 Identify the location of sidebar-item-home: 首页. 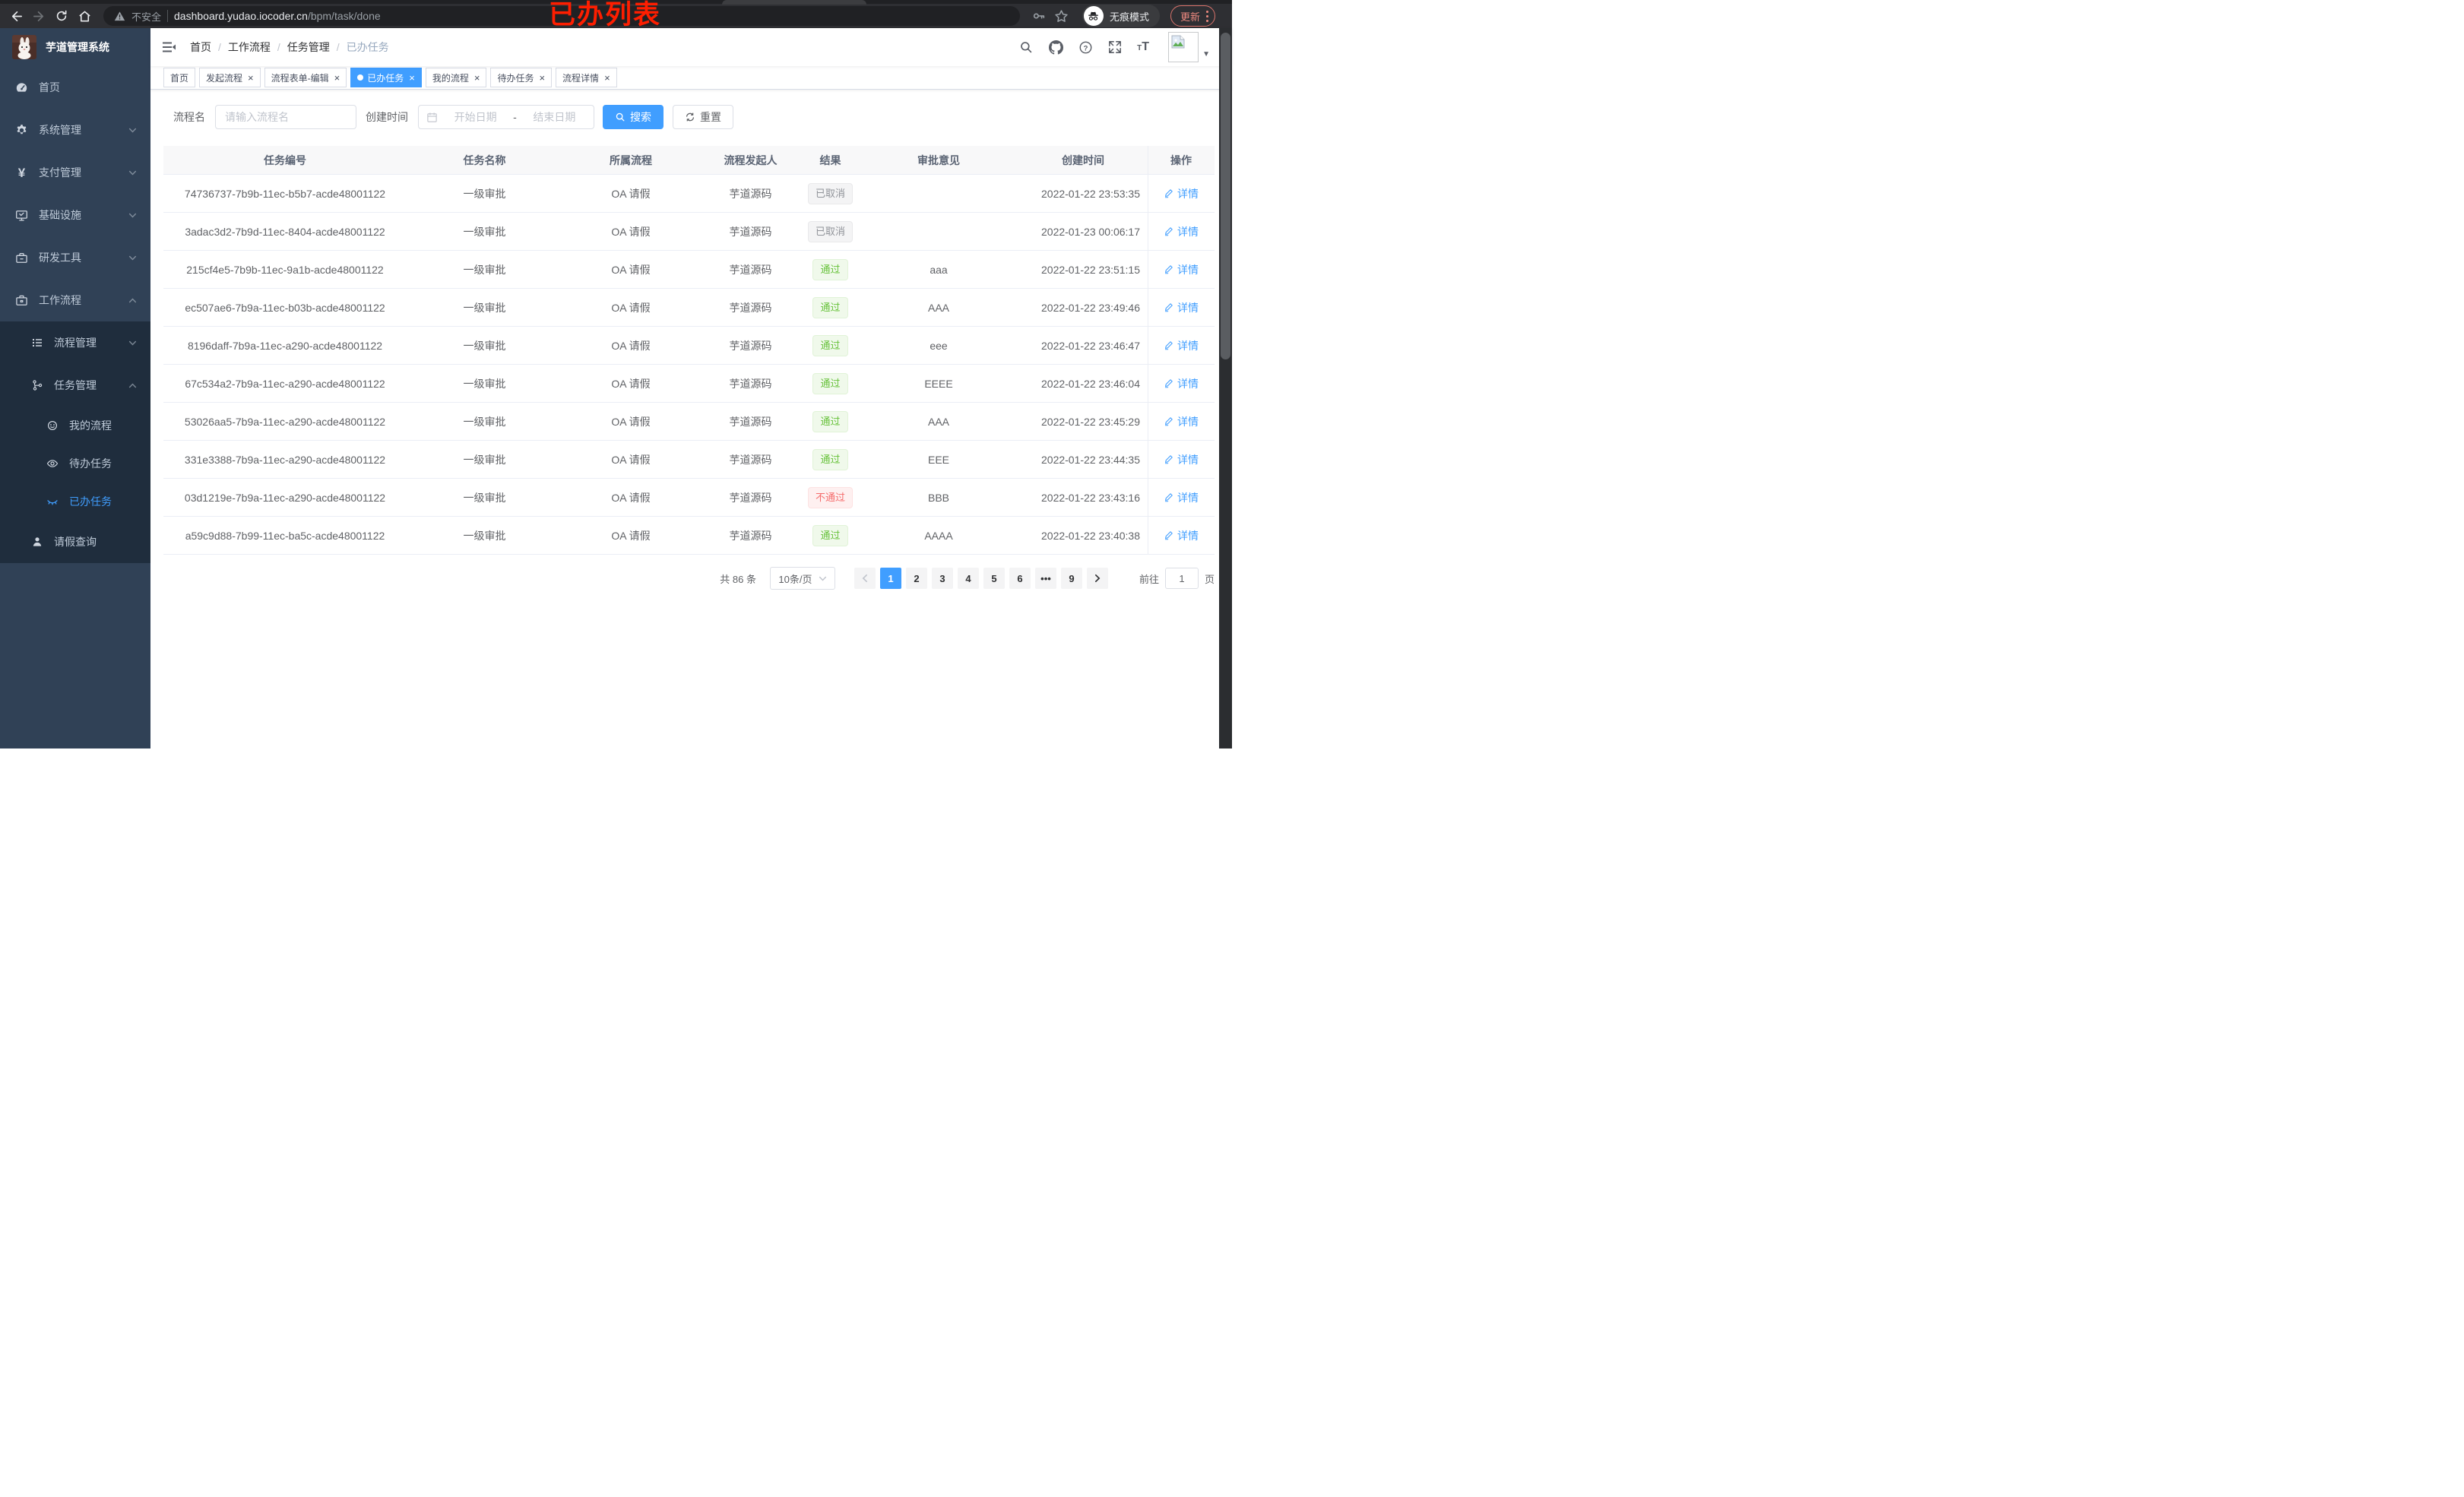
(75, 87).